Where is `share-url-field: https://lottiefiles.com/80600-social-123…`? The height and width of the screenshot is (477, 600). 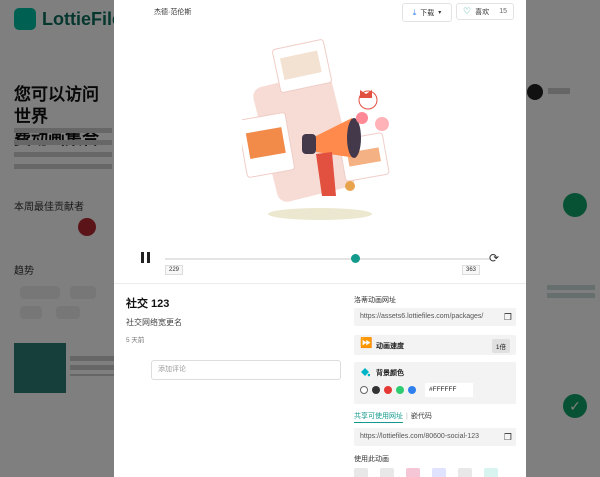 share-url-field: https://lottiefiles.com/80600-social-123… is located at coordinates (435, 437).